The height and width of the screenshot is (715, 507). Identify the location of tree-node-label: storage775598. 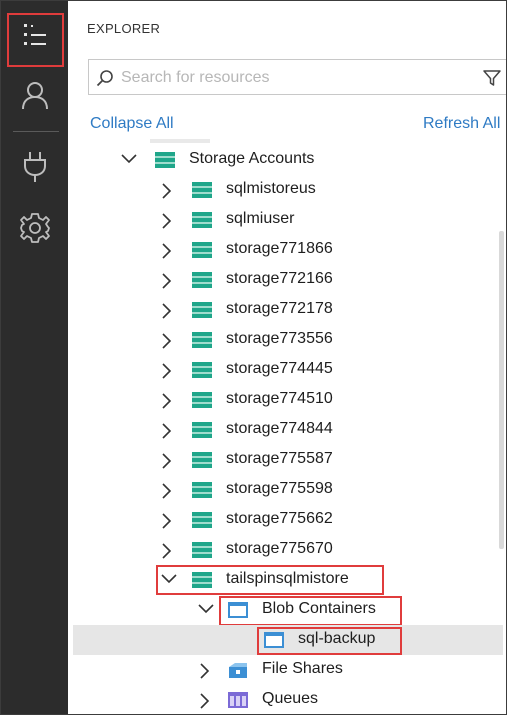
(279, 488).